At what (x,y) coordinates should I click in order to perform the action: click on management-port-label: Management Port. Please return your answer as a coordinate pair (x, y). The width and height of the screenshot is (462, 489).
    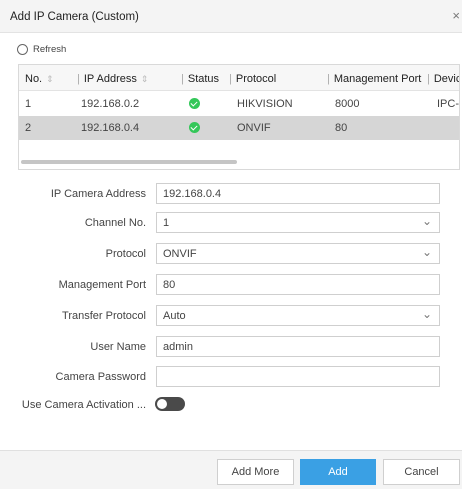
    Looking at the image, I should click on (102, 285).